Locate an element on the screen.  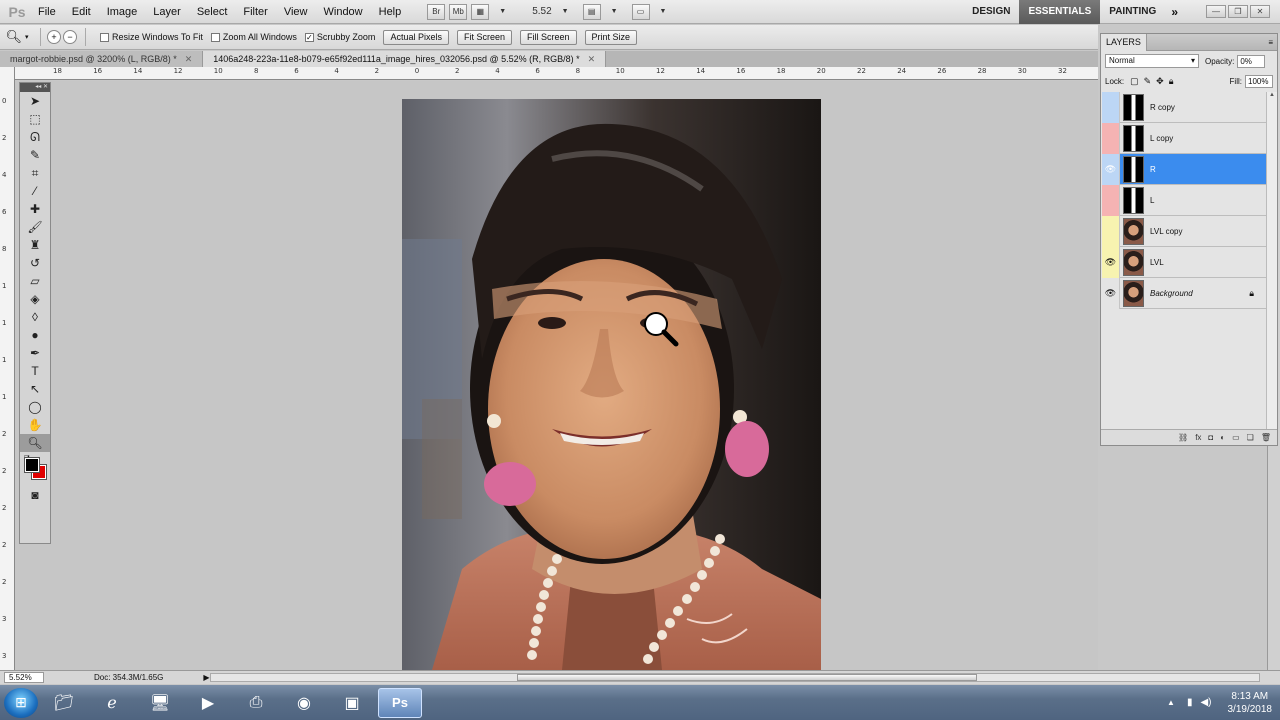
tab-layers: LAYERS is located at coordinates (1124, 42).